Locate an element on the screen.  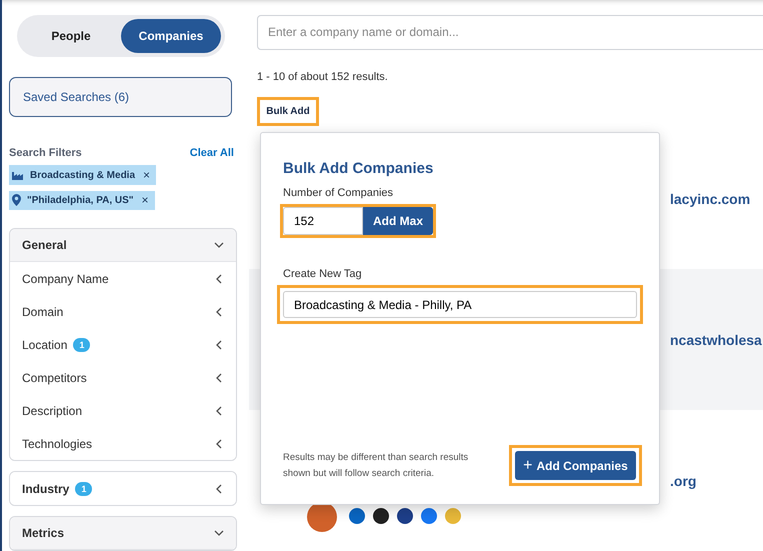
clear-all-link: Clear All is located at coordinates (212, 153).